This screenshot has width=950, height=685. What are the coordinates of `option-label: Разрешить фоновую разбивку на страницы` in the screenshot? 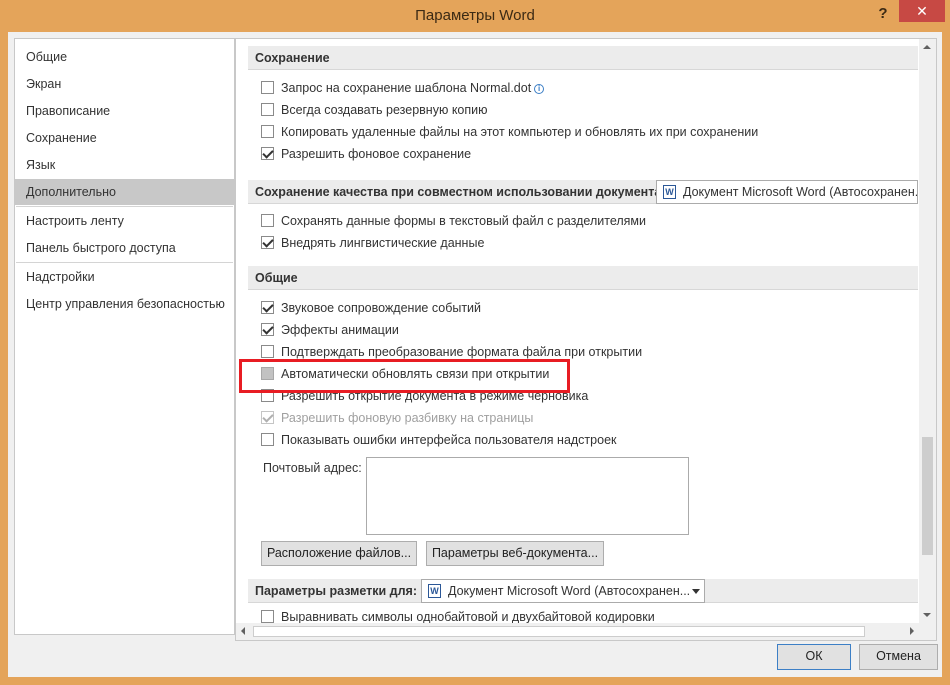 It's located at (407, 418).